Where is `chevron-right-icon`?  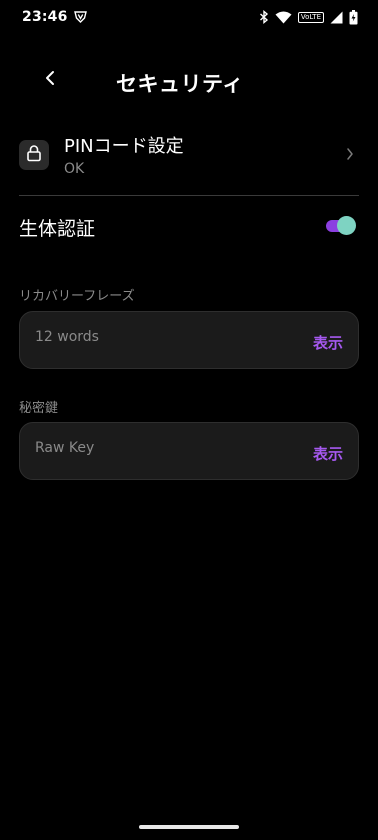 chevron-right-icon is located at coordinates (350, 155).